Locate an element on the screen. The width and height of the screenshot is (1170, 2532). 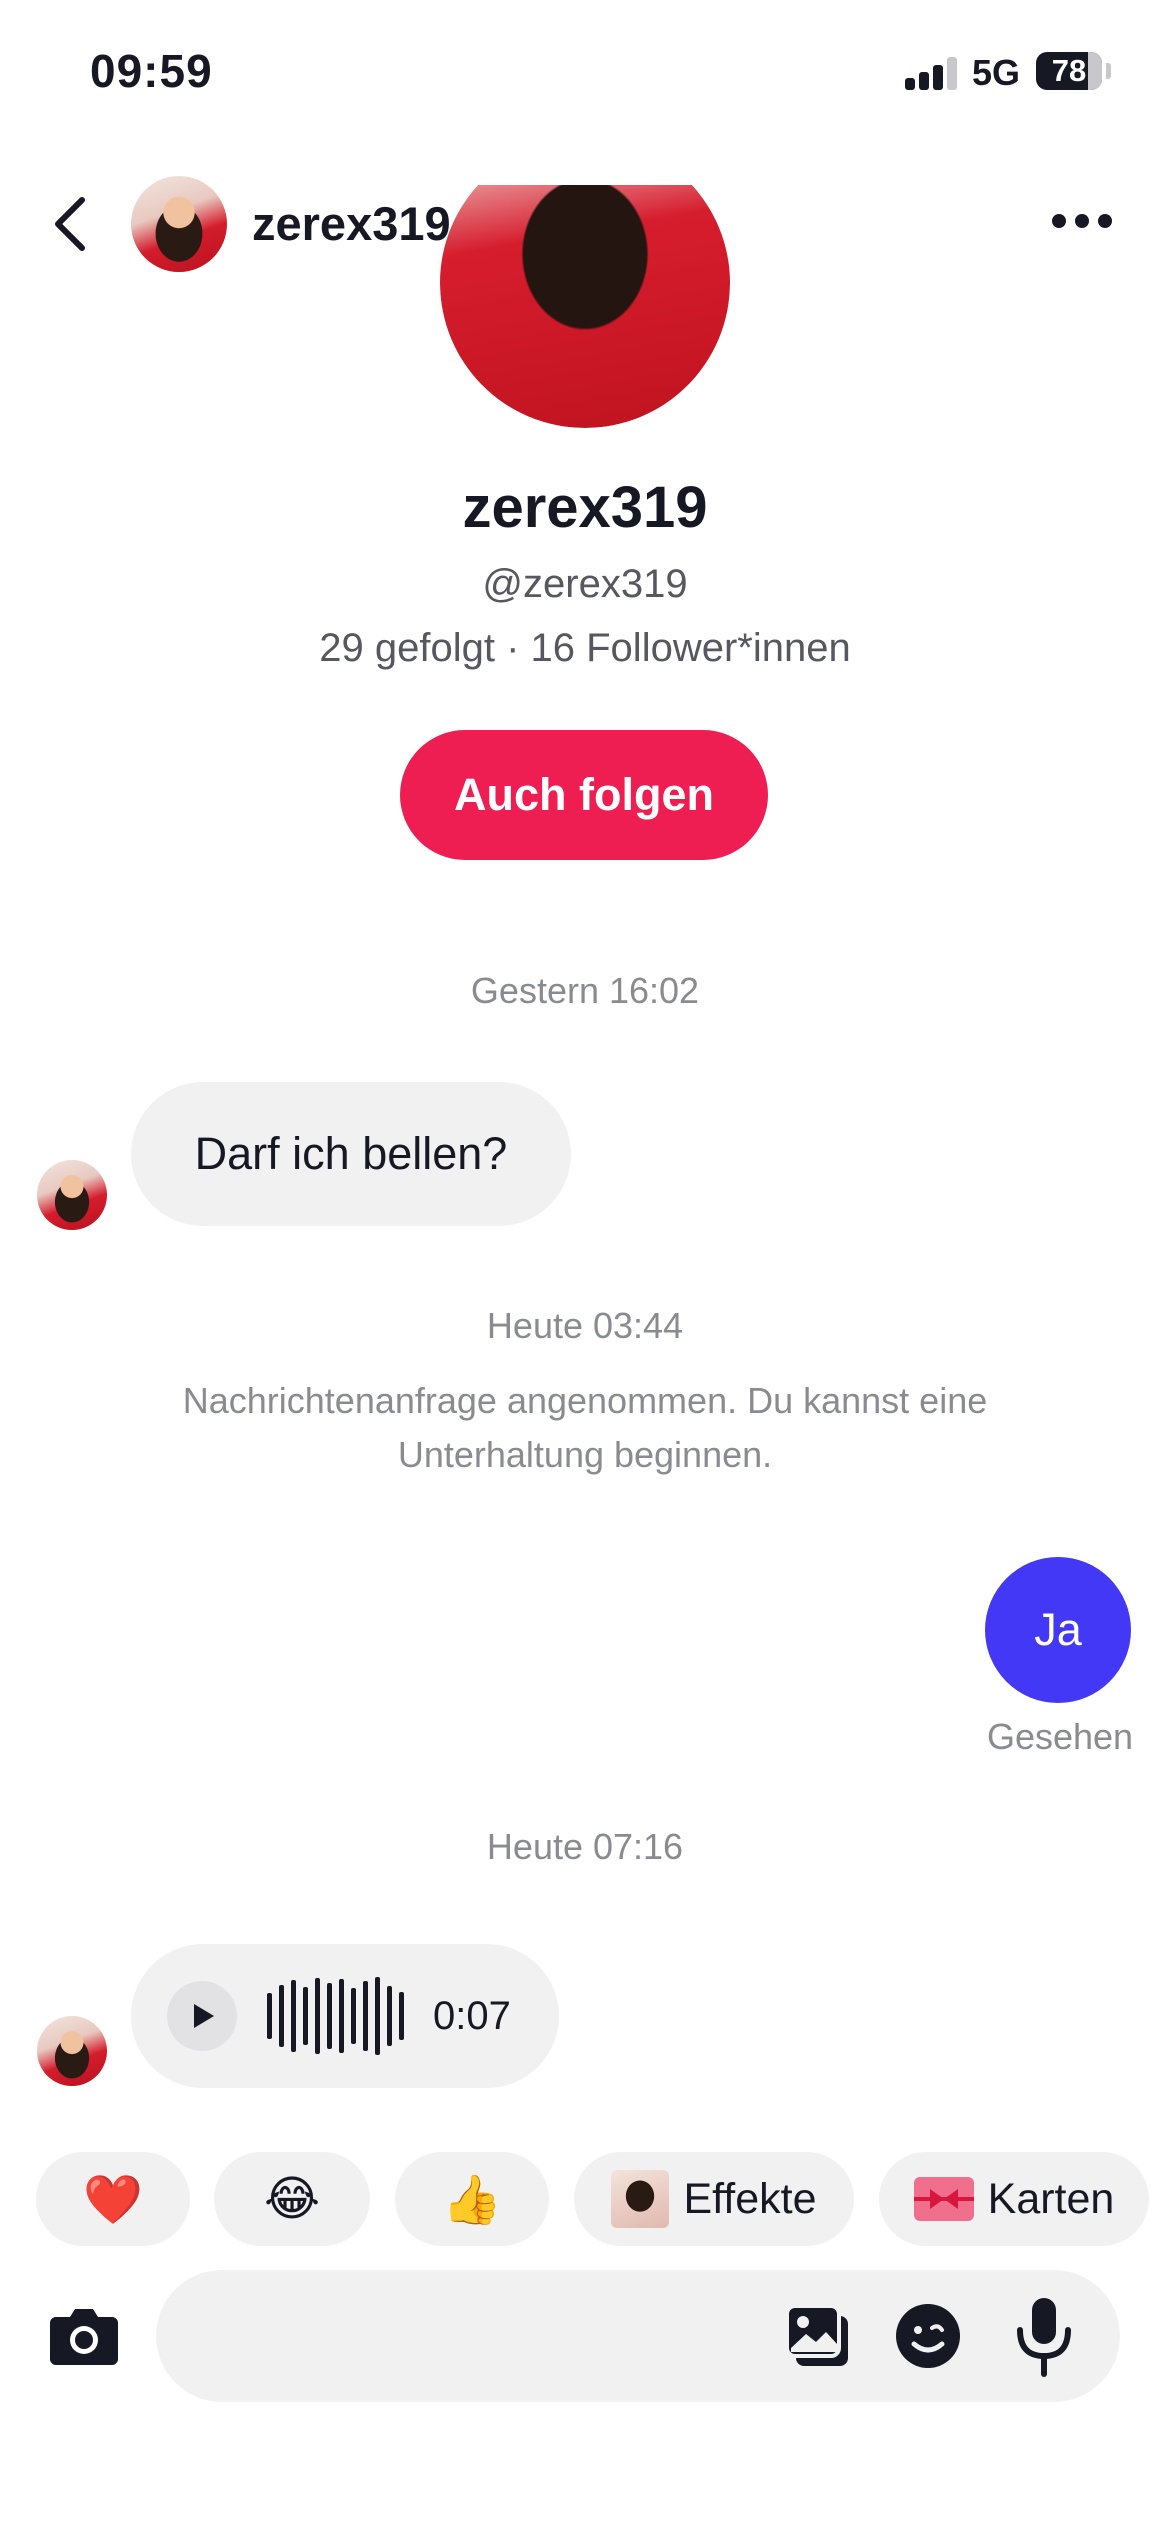
back-icon is located at coordinates (70, 224).